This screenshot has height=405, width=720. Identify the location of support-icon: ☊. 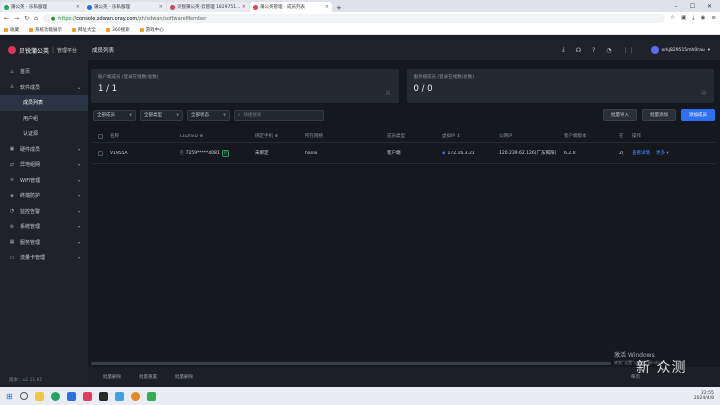
(578, 50).